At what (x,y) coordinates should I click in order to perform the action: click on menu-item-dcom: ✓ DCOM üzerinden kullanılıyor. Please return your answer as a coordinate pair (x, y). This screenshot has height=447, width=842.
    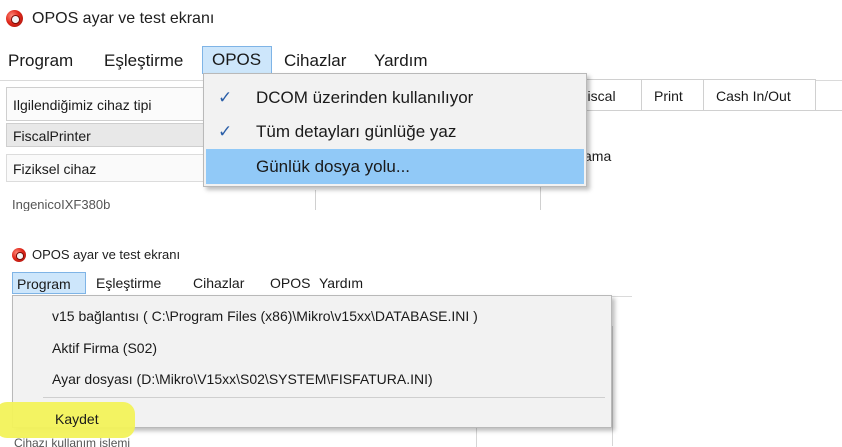
    Looking at the image, I should click on (395, 97).